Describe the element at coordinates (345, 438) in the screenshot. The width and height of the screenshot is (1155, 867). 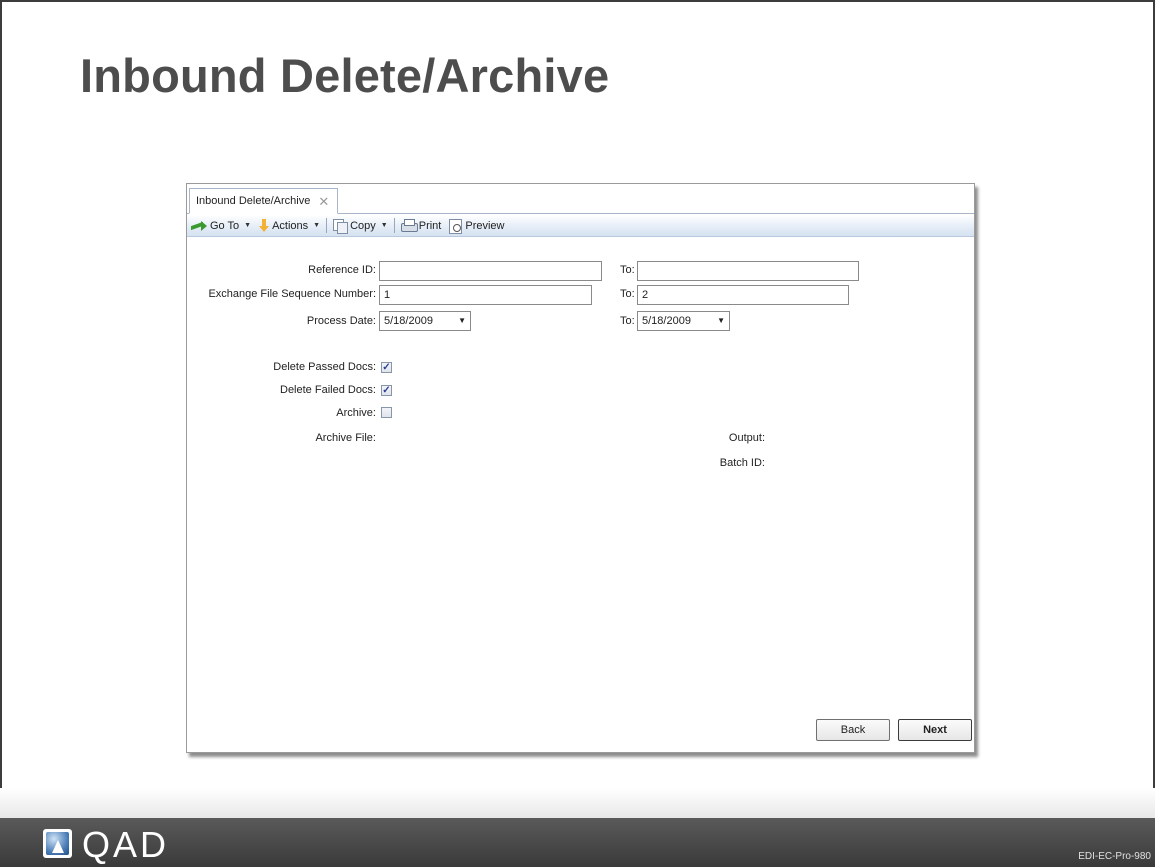
I see `archive-file-label: Archive File:` at that location.